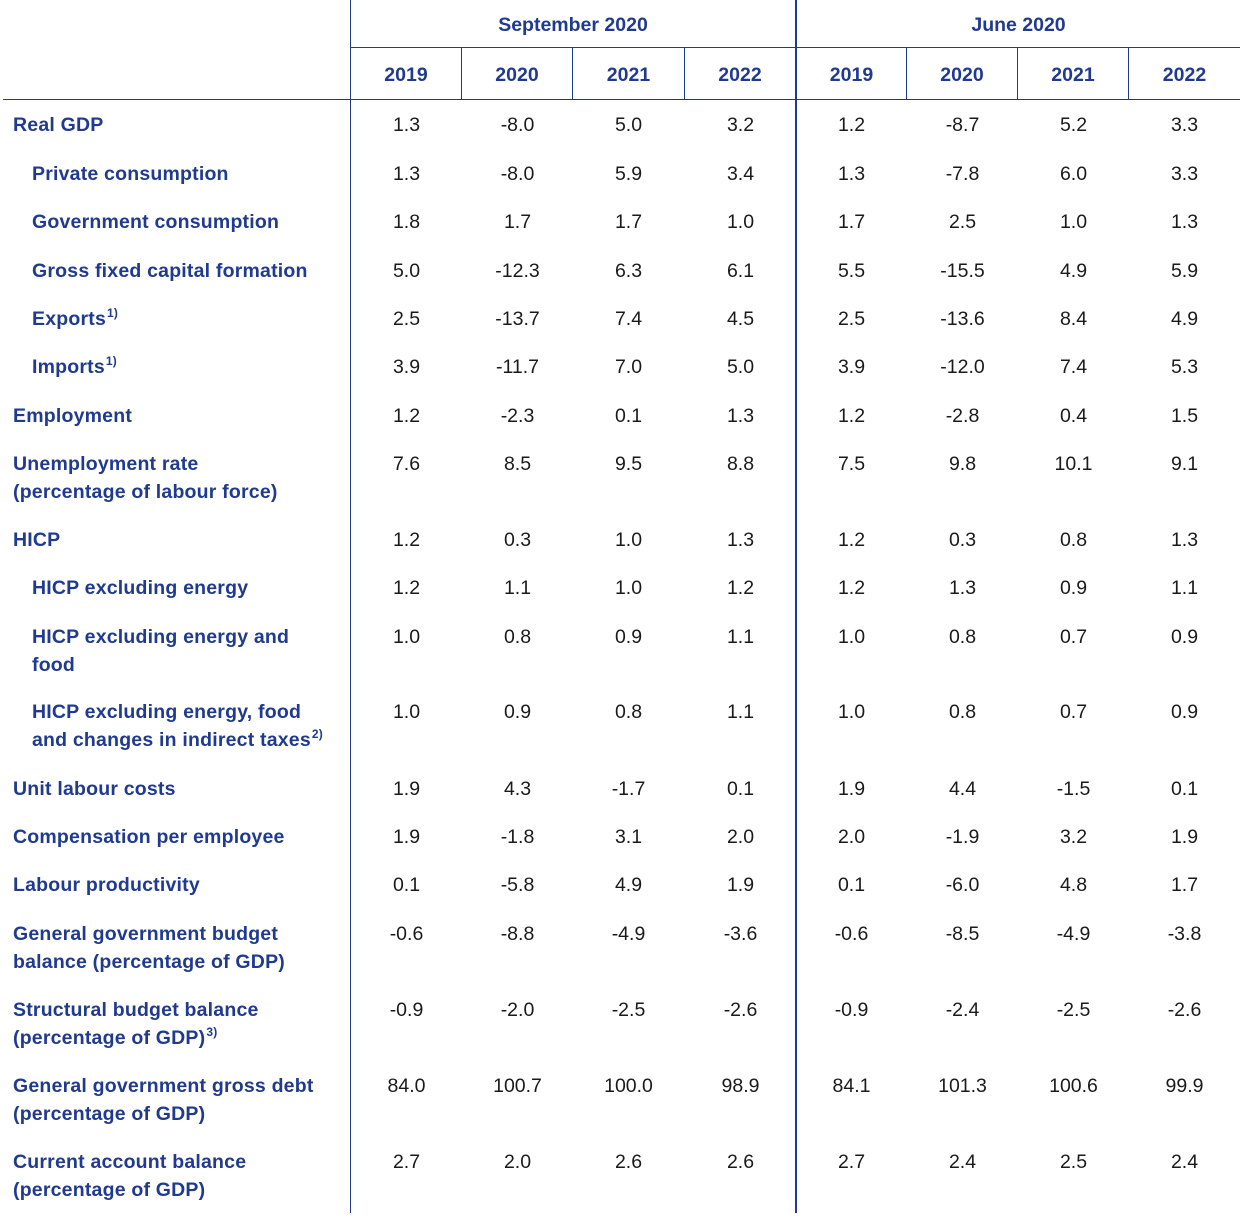 The width and height of the screenshot is (1240, 1219). What do you see at coordinates (1184, 934) in the screenshot?
I see `table-cell: -3.8` at bounding box center [1184, 934].